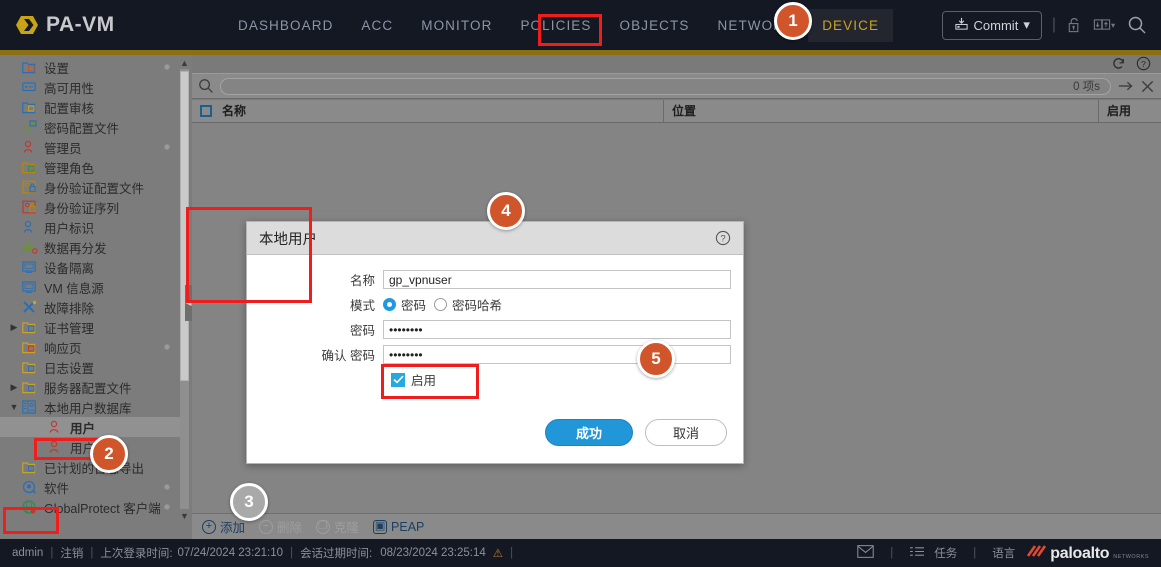 This screenshot has height=567, width=1161. What do you see at coordinates (380, 526) in the screenshot?
I see `peap-icon: ▣` at bounding box center [380, 526].